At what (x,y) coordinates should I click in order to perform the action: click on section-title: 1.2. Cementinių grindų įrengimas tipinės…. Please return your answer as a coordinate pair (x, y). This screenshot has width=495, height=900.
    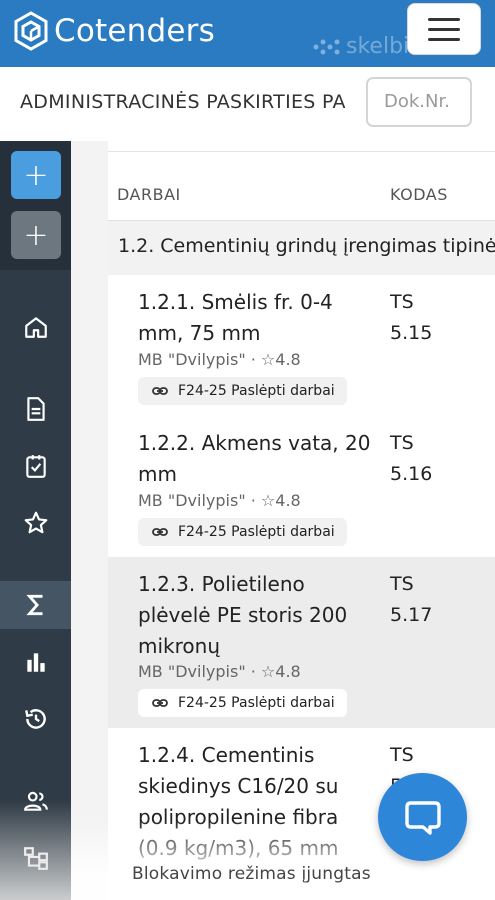
    Looking at the image, I should click on (306, 246).